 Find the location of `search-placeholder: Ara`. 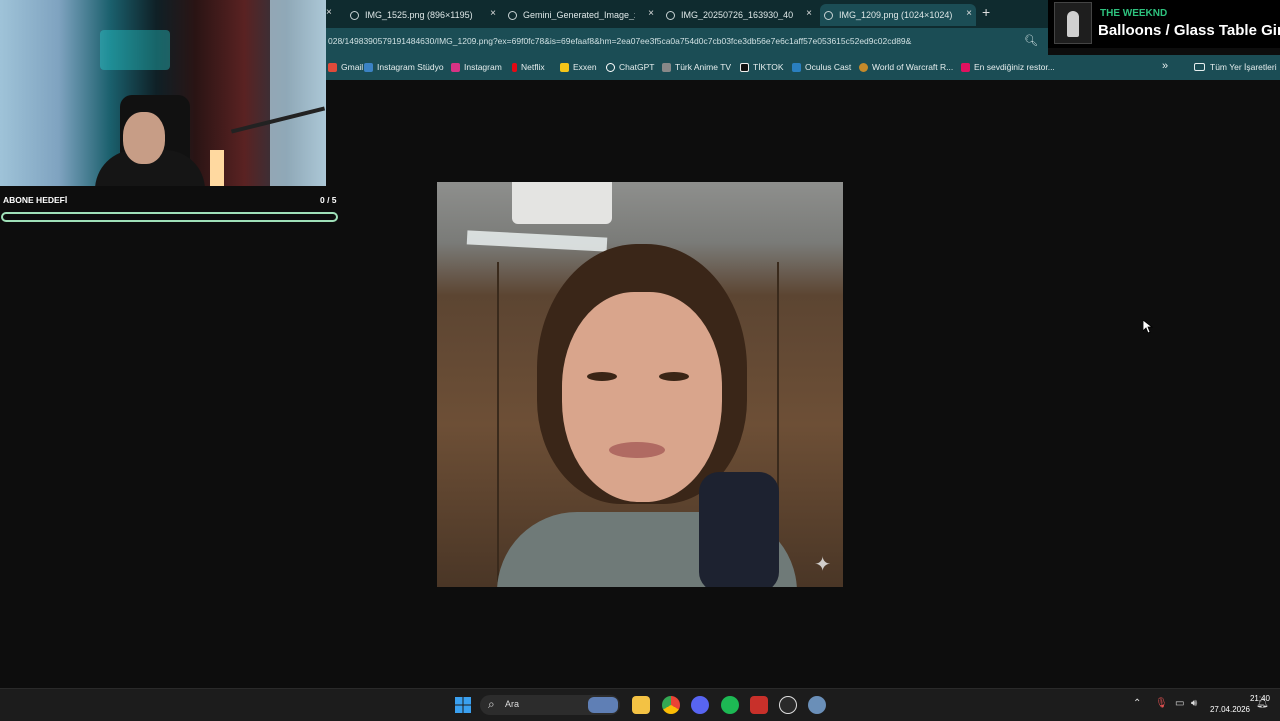

search-placeholder: Ara is located at coordinates (512, 704).